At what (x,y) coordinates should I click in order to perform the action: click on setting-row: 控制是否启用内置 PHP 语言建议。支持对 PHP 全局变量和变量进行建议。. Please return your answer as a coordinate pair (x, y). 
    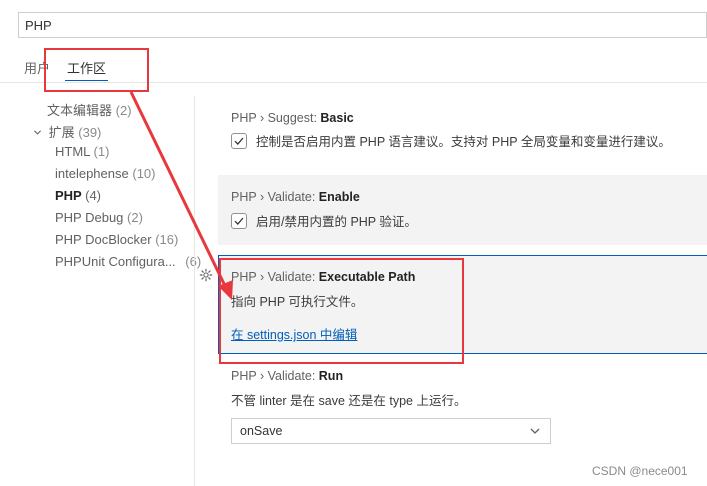
    Looking at the image, I should click on (469, 140).